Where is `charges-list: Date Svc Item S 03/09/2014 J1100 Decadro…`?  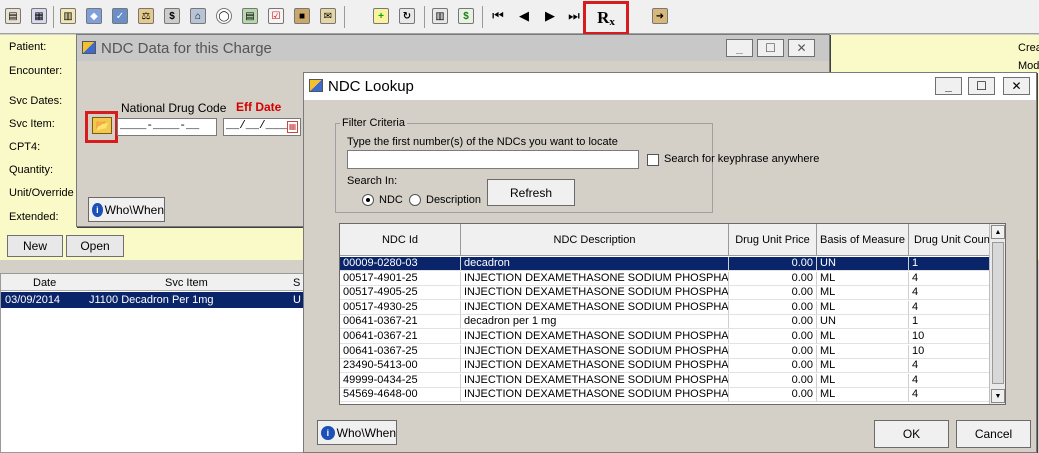
charges-list: Date Svc Item S 03/09/2014 J1100 Decadro… is located at coordinates (153, 363).